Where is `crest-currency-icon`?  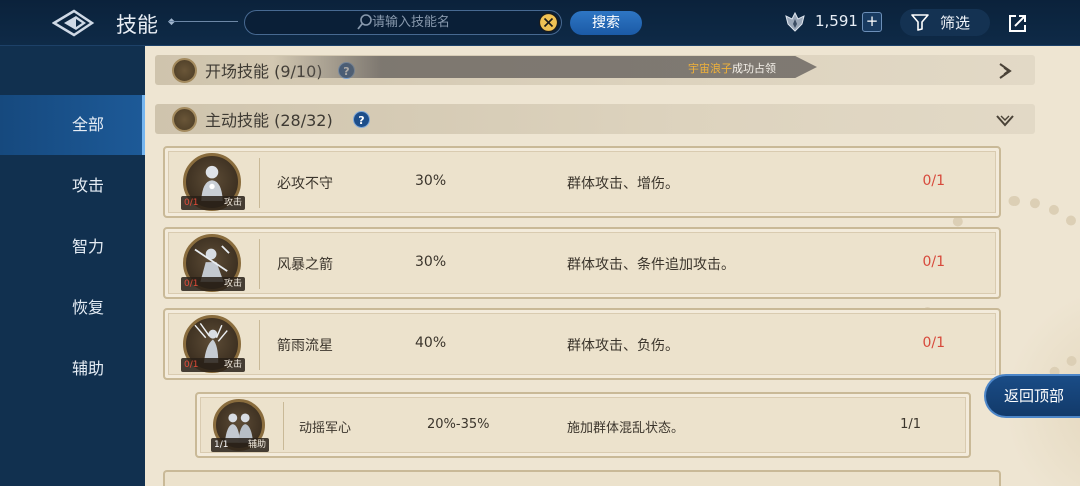 crest-currency-icon is located at coordinates (795, 21).